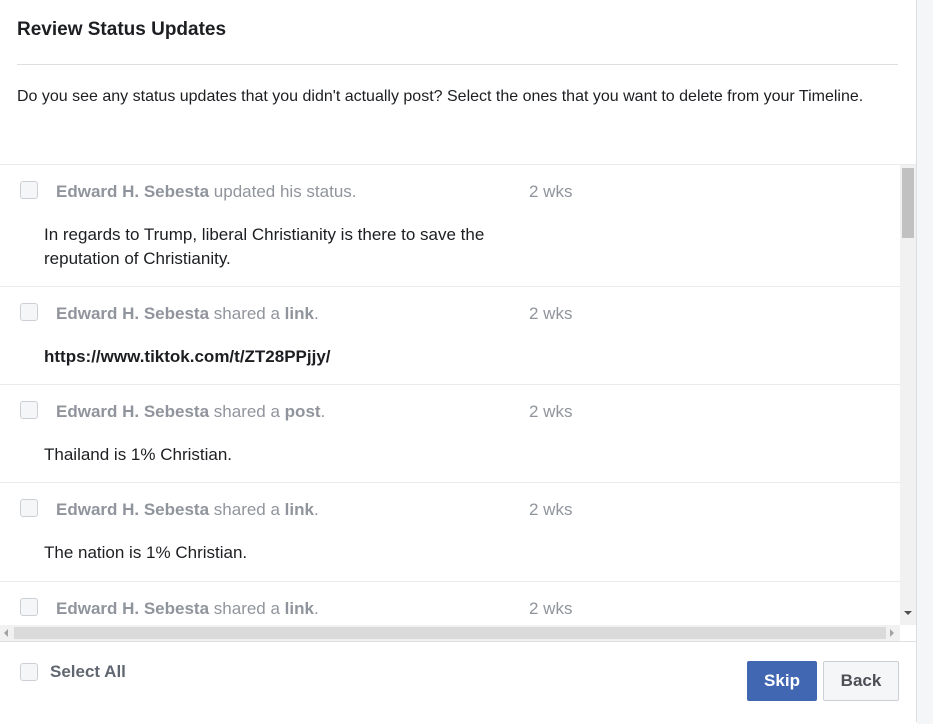 The image size is (933, 724). I want to click on select-all-control: Select All, so click(73, 672).